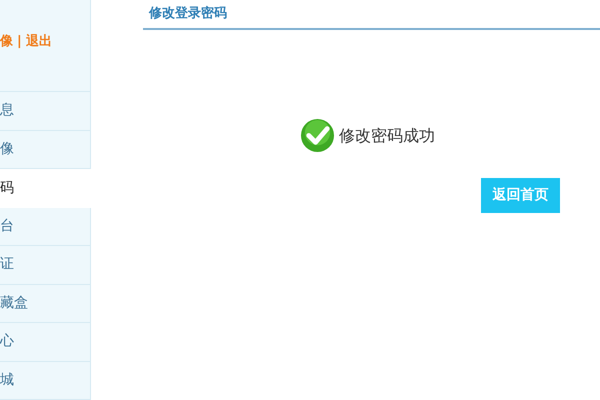 This screenshot has width=600, height=400. I want to click on success-message: 修改密码成功, so click(387, 135).